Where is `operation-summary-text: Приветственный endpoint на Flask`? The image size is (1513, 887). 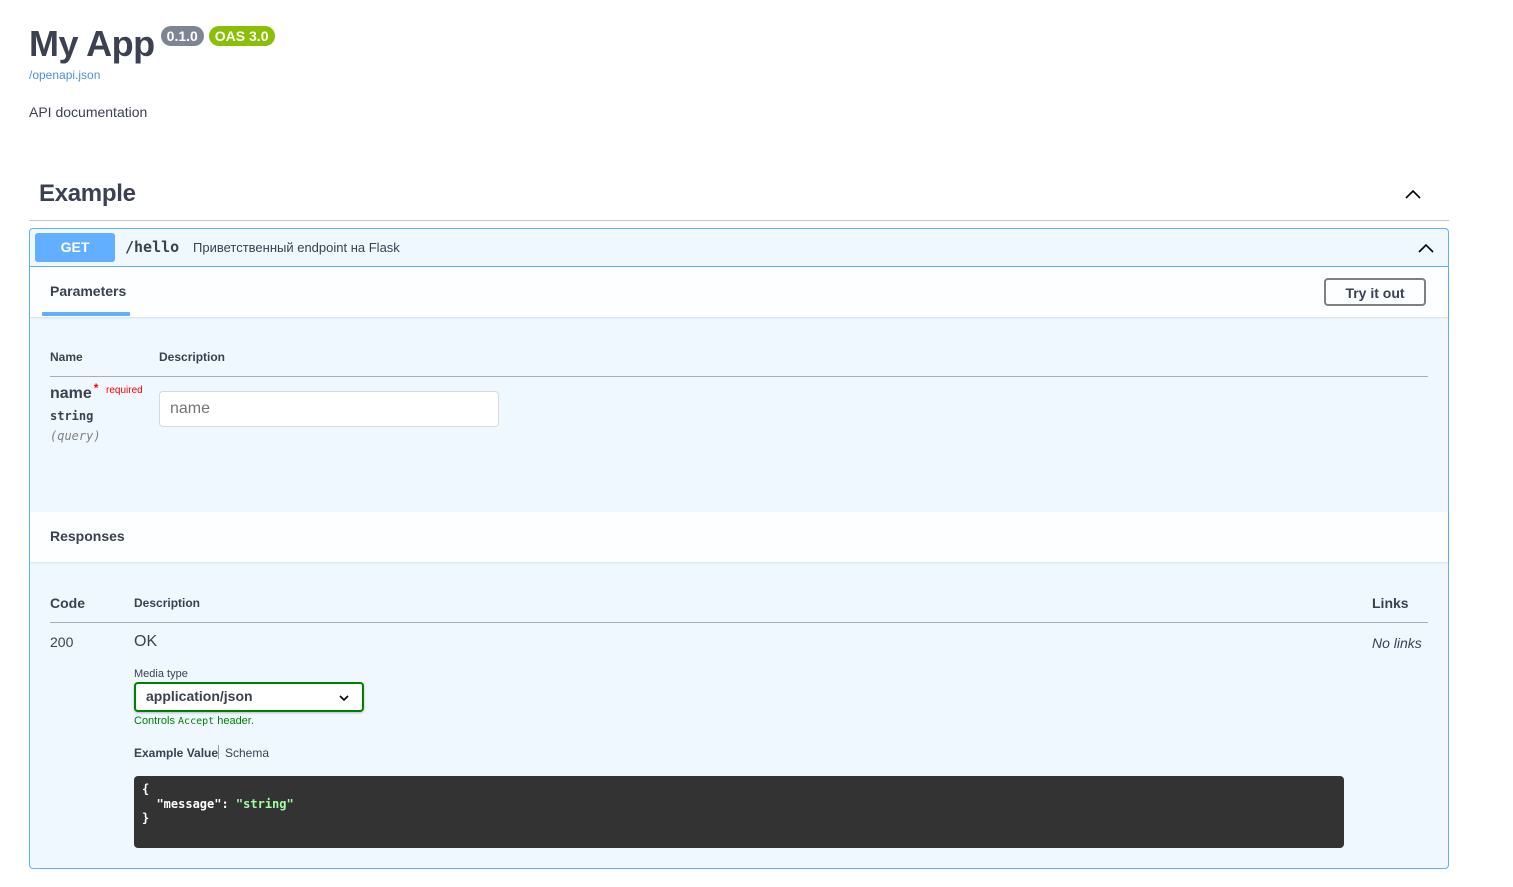 operation-summary-text: Приветственный endpoint на Flask is located at coordinates (296, 247).